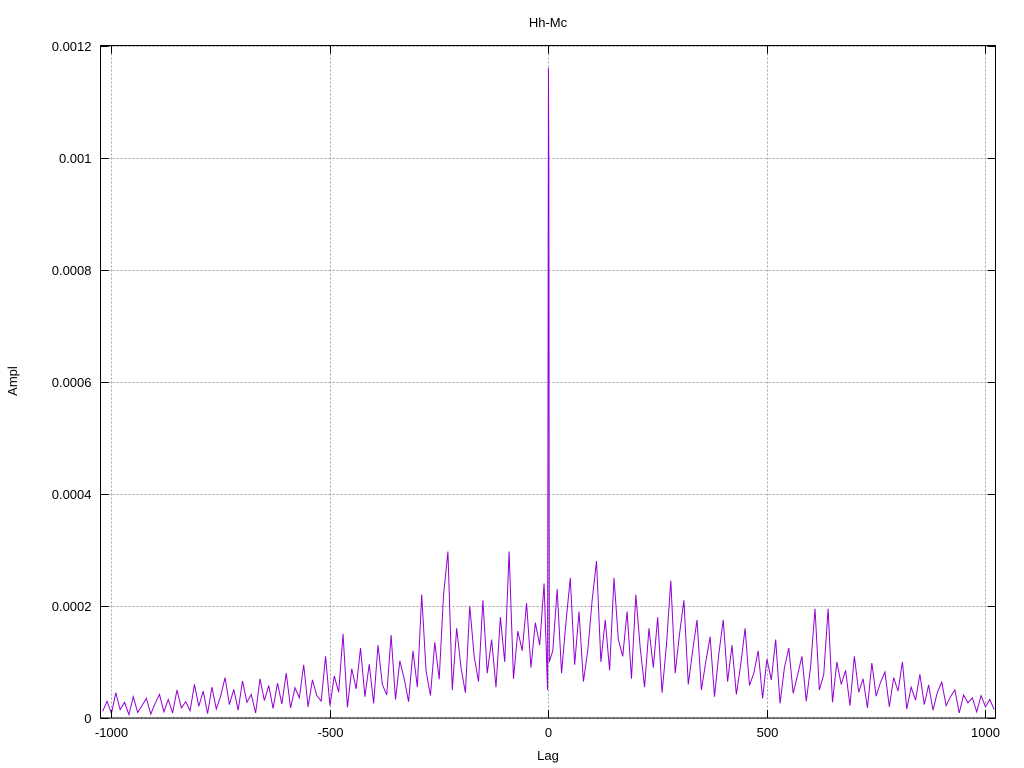 The width and height of the screenshot is (1024, 768). Describe the element at coordinates (72, 270) in the screenshot. I see `y-tick-label: 0.0008` at that location.